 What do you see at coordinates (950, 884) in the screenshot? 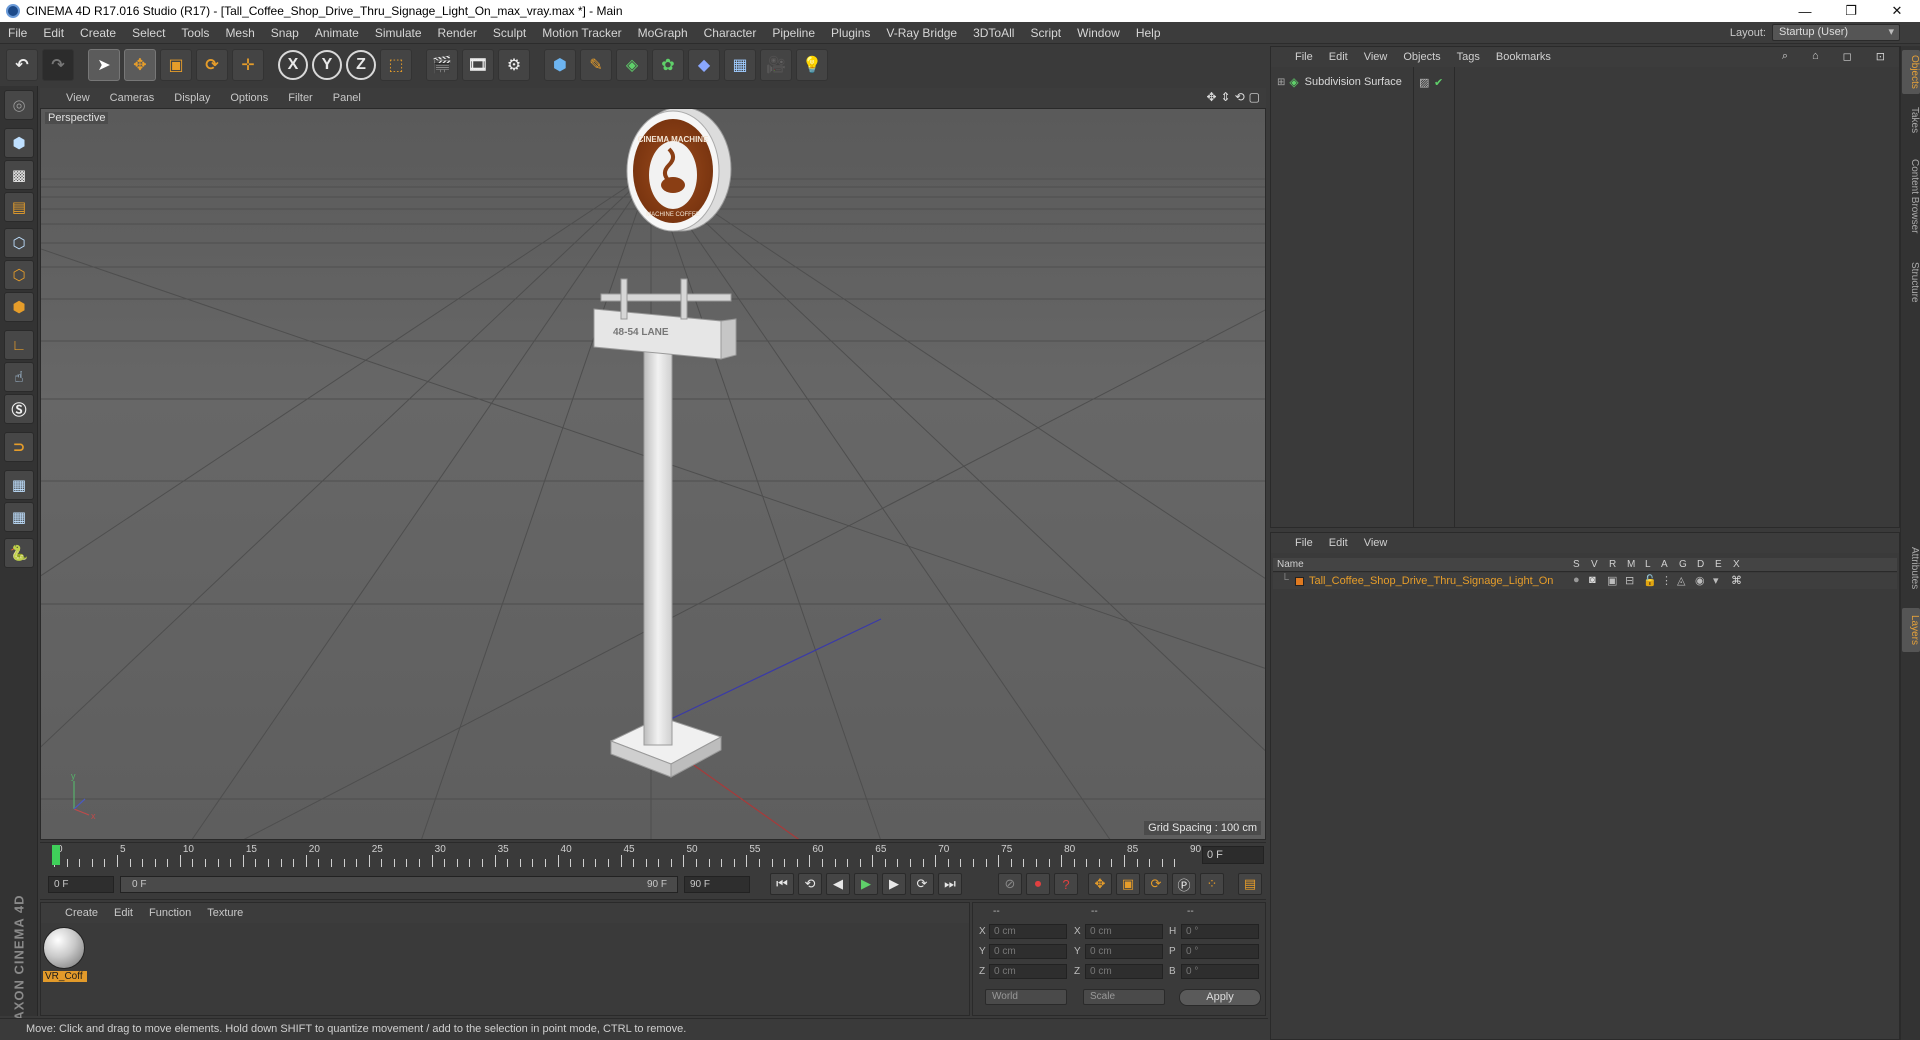
I see `goto-end-icon: ⏭` at bounding box center [950, 884].